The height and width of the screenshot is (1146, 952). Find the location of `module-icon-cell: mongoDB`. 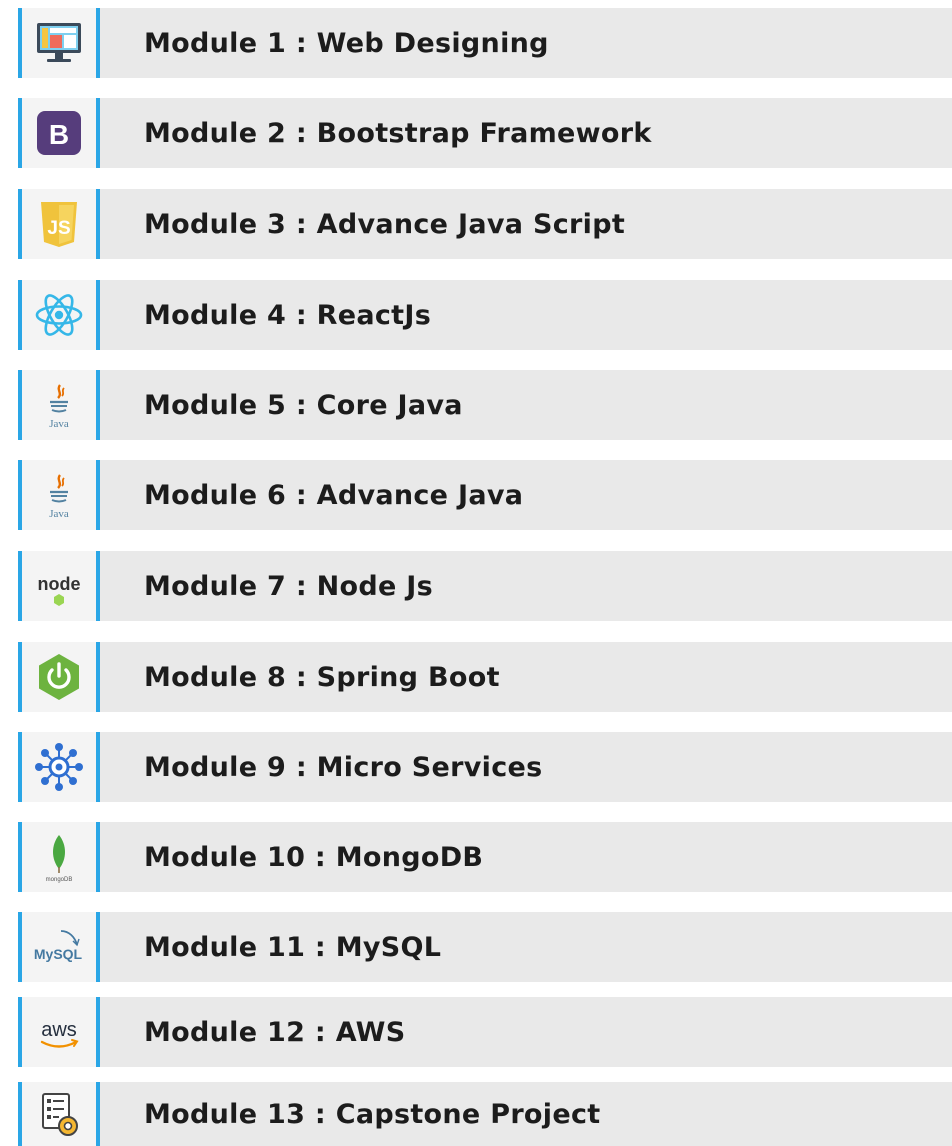

module-icon-cell: mongoDB is located at coordinates (59, 857).